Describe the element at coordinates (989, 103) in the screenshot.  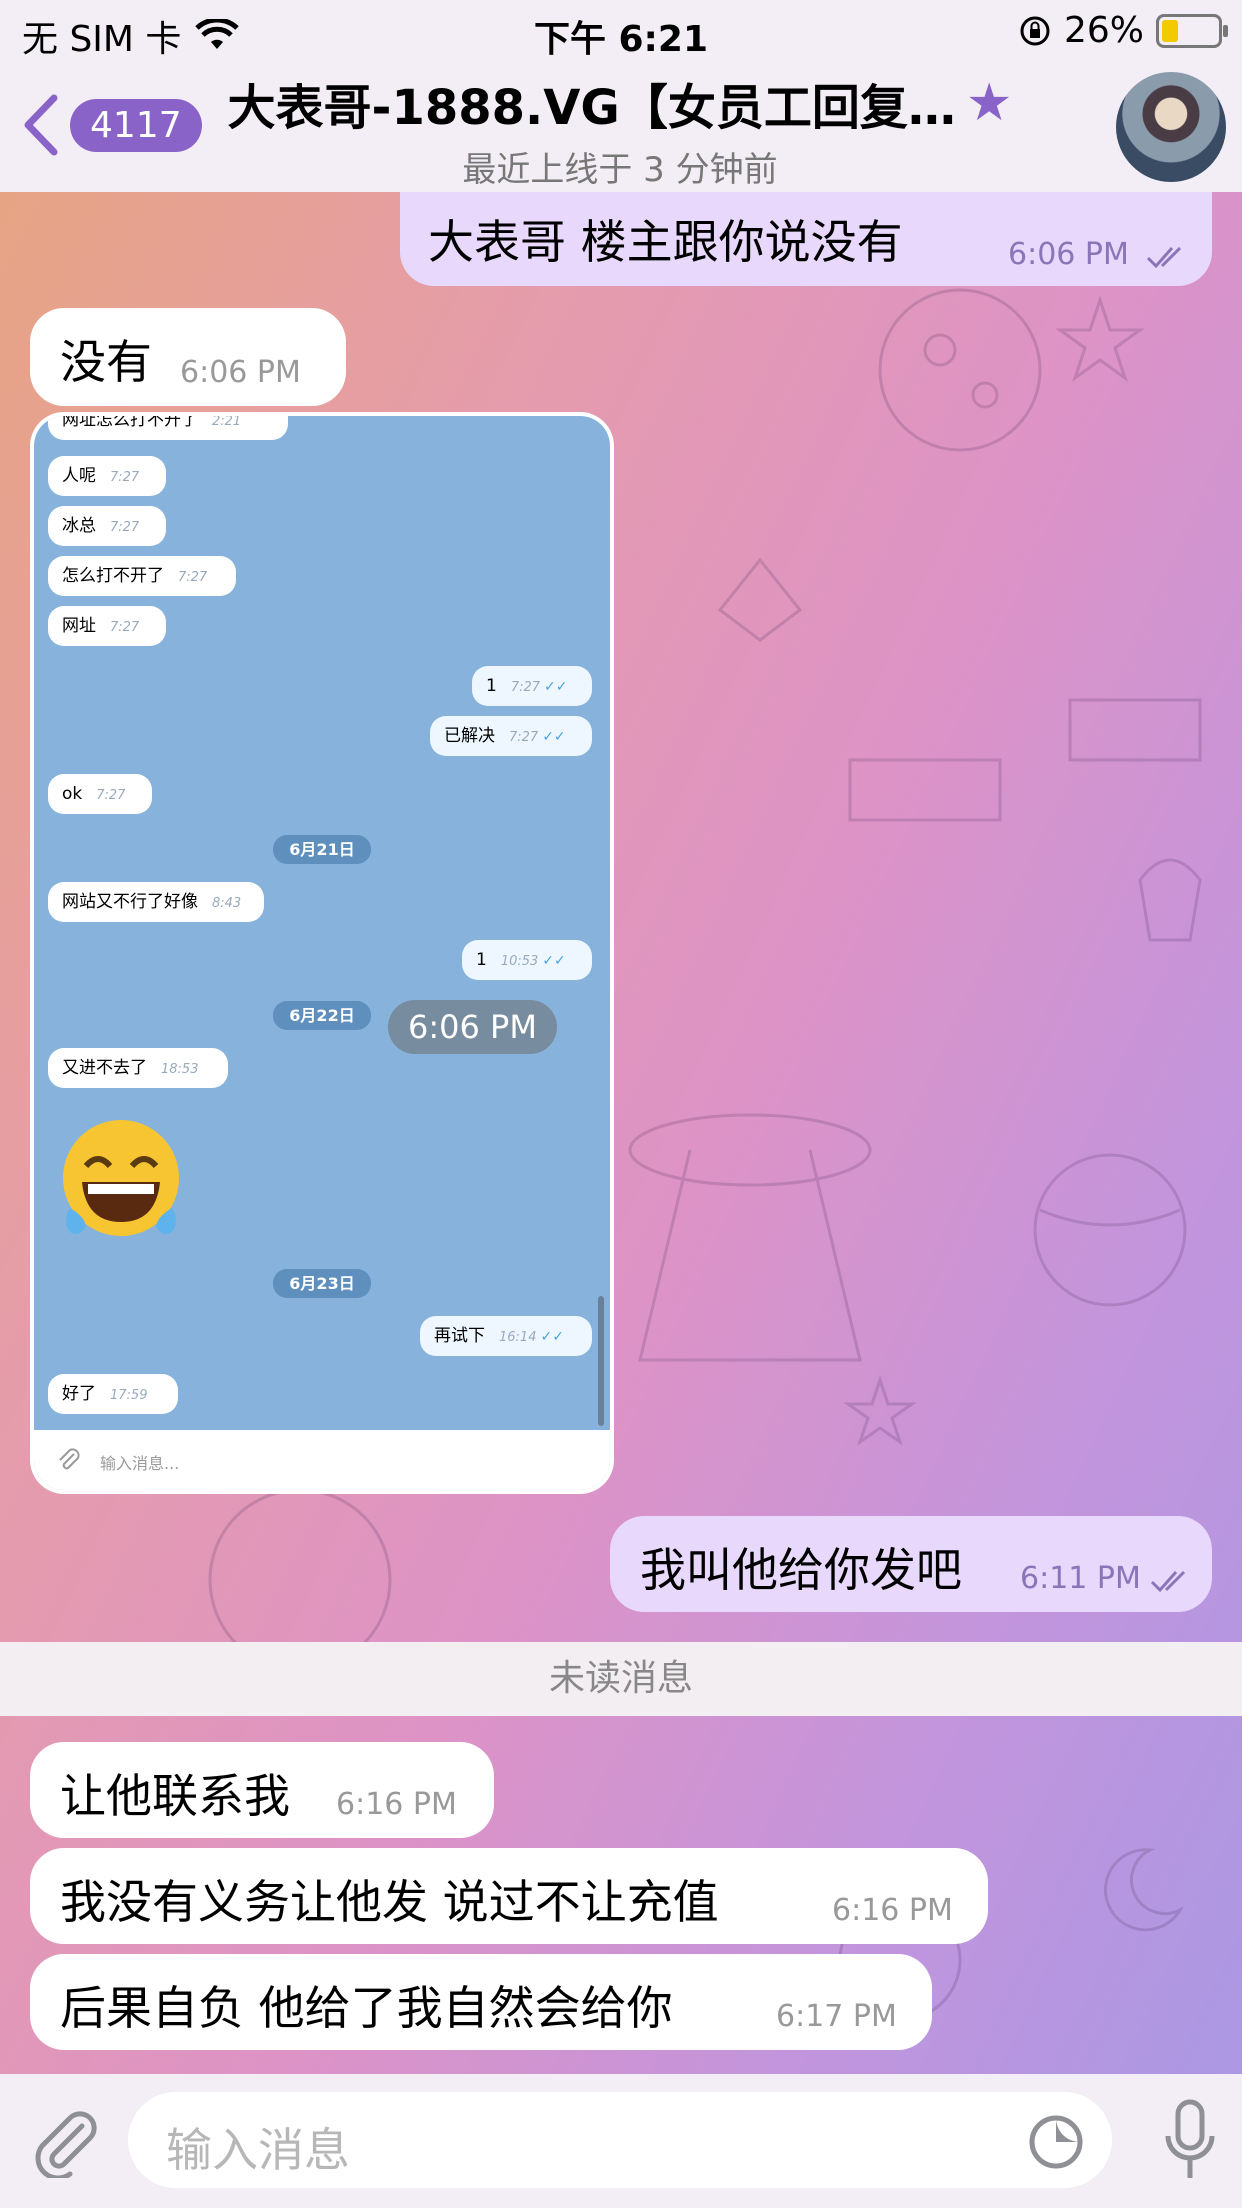
I see `star-icon: ★` at that location.